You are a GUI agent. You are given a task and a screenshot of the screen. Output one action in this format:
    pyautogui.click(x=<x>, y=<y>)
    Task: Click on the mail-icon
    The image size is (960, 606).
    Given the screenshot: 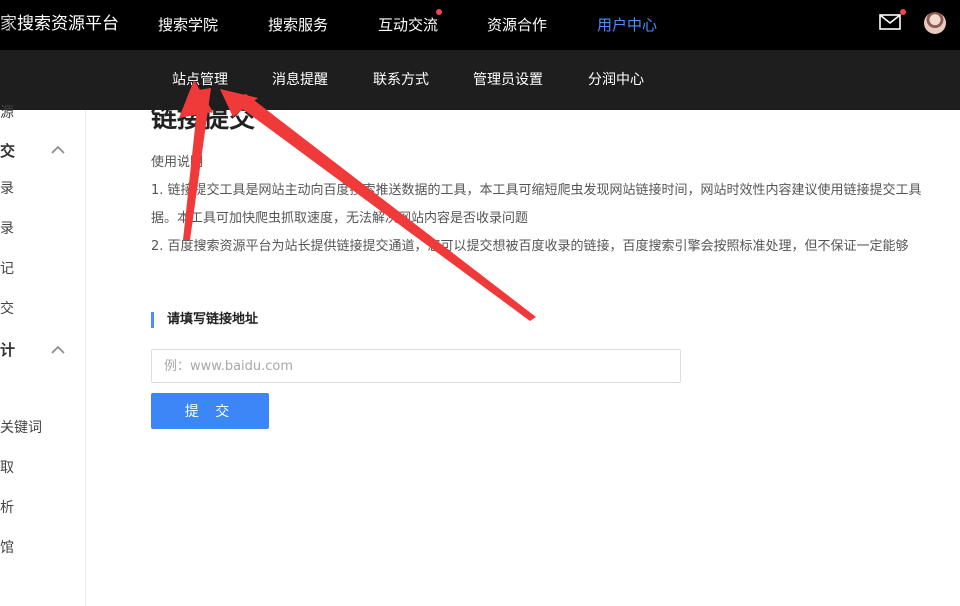 What is the action you would take?
    pyautogui.click(x=890, y=22)
    